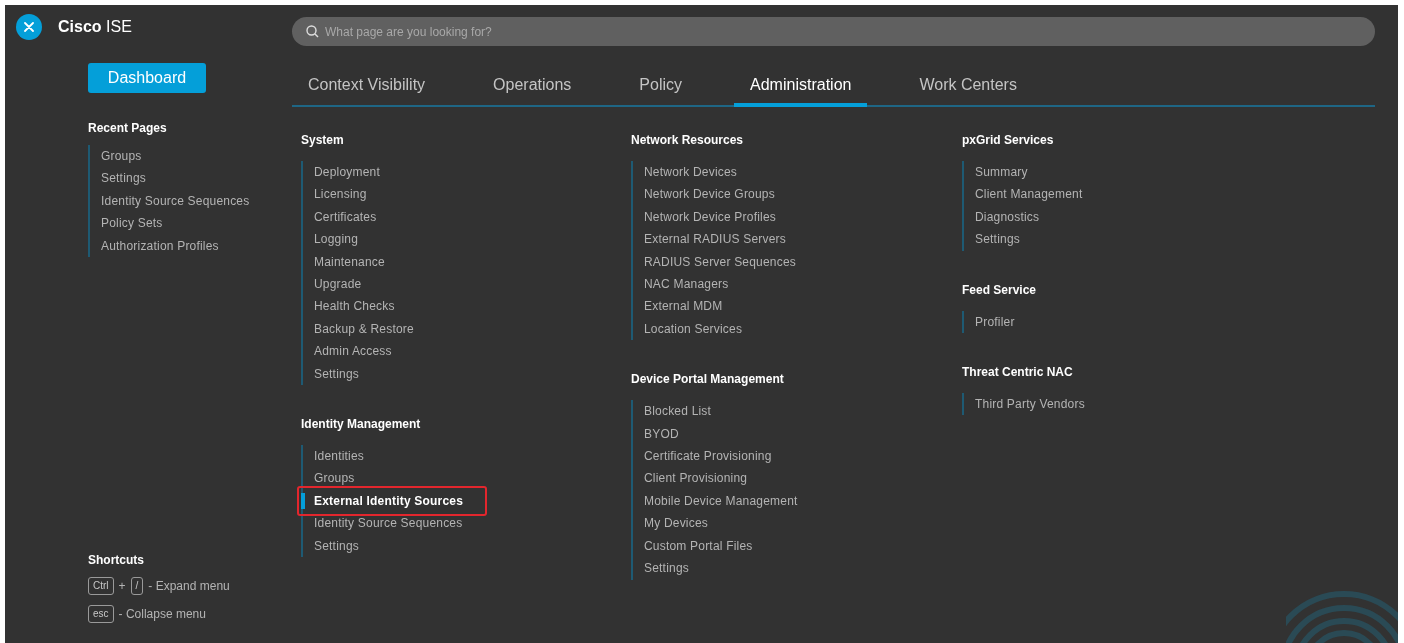  Describe the element at coordinates (392, 501) in the screenshot. I see `menu-link: External Identity Sources` at that location.